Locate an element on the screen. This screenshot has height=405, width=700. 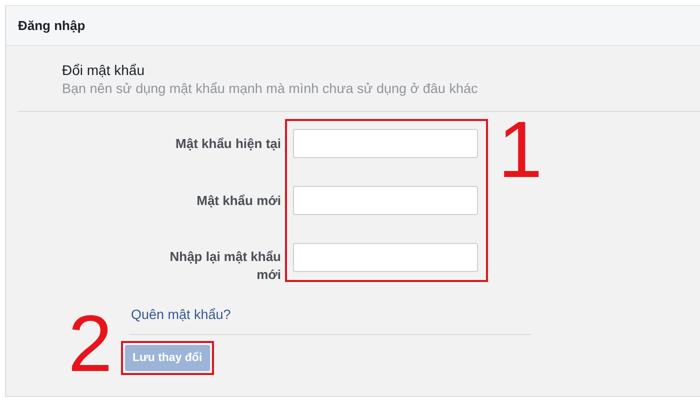
header-title: Đăng nhập is located at coordinates (52, 25).